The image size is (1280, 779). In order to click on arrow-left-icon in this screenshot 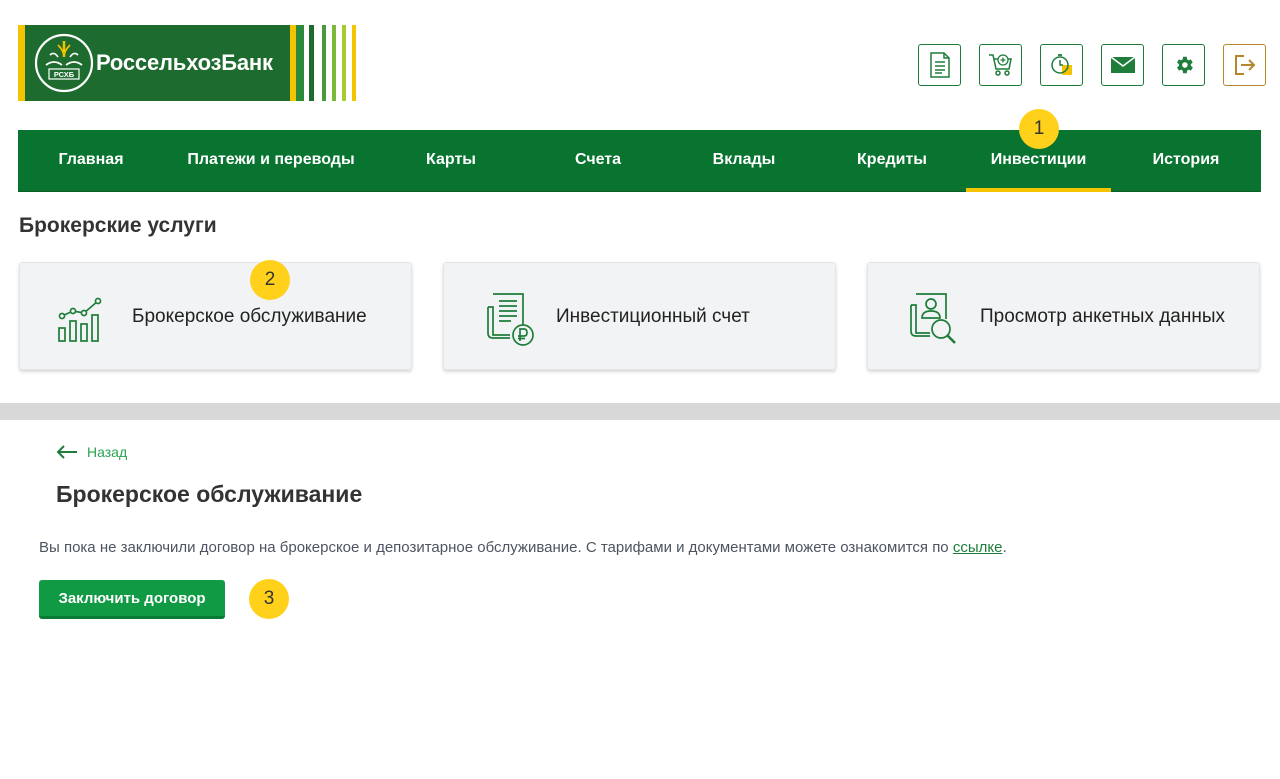, I will do `click(66, 452)`.